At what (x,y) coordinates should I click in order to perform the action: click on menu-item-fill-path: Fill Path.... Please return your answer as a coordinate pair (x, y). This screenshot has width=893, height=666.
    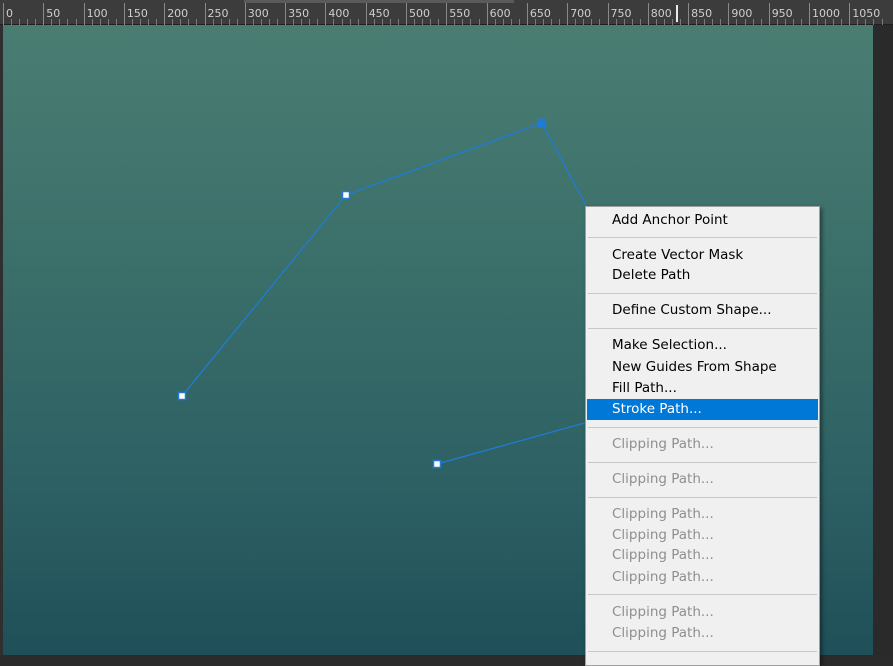
    Looking at the image, I should click on (702, 388).